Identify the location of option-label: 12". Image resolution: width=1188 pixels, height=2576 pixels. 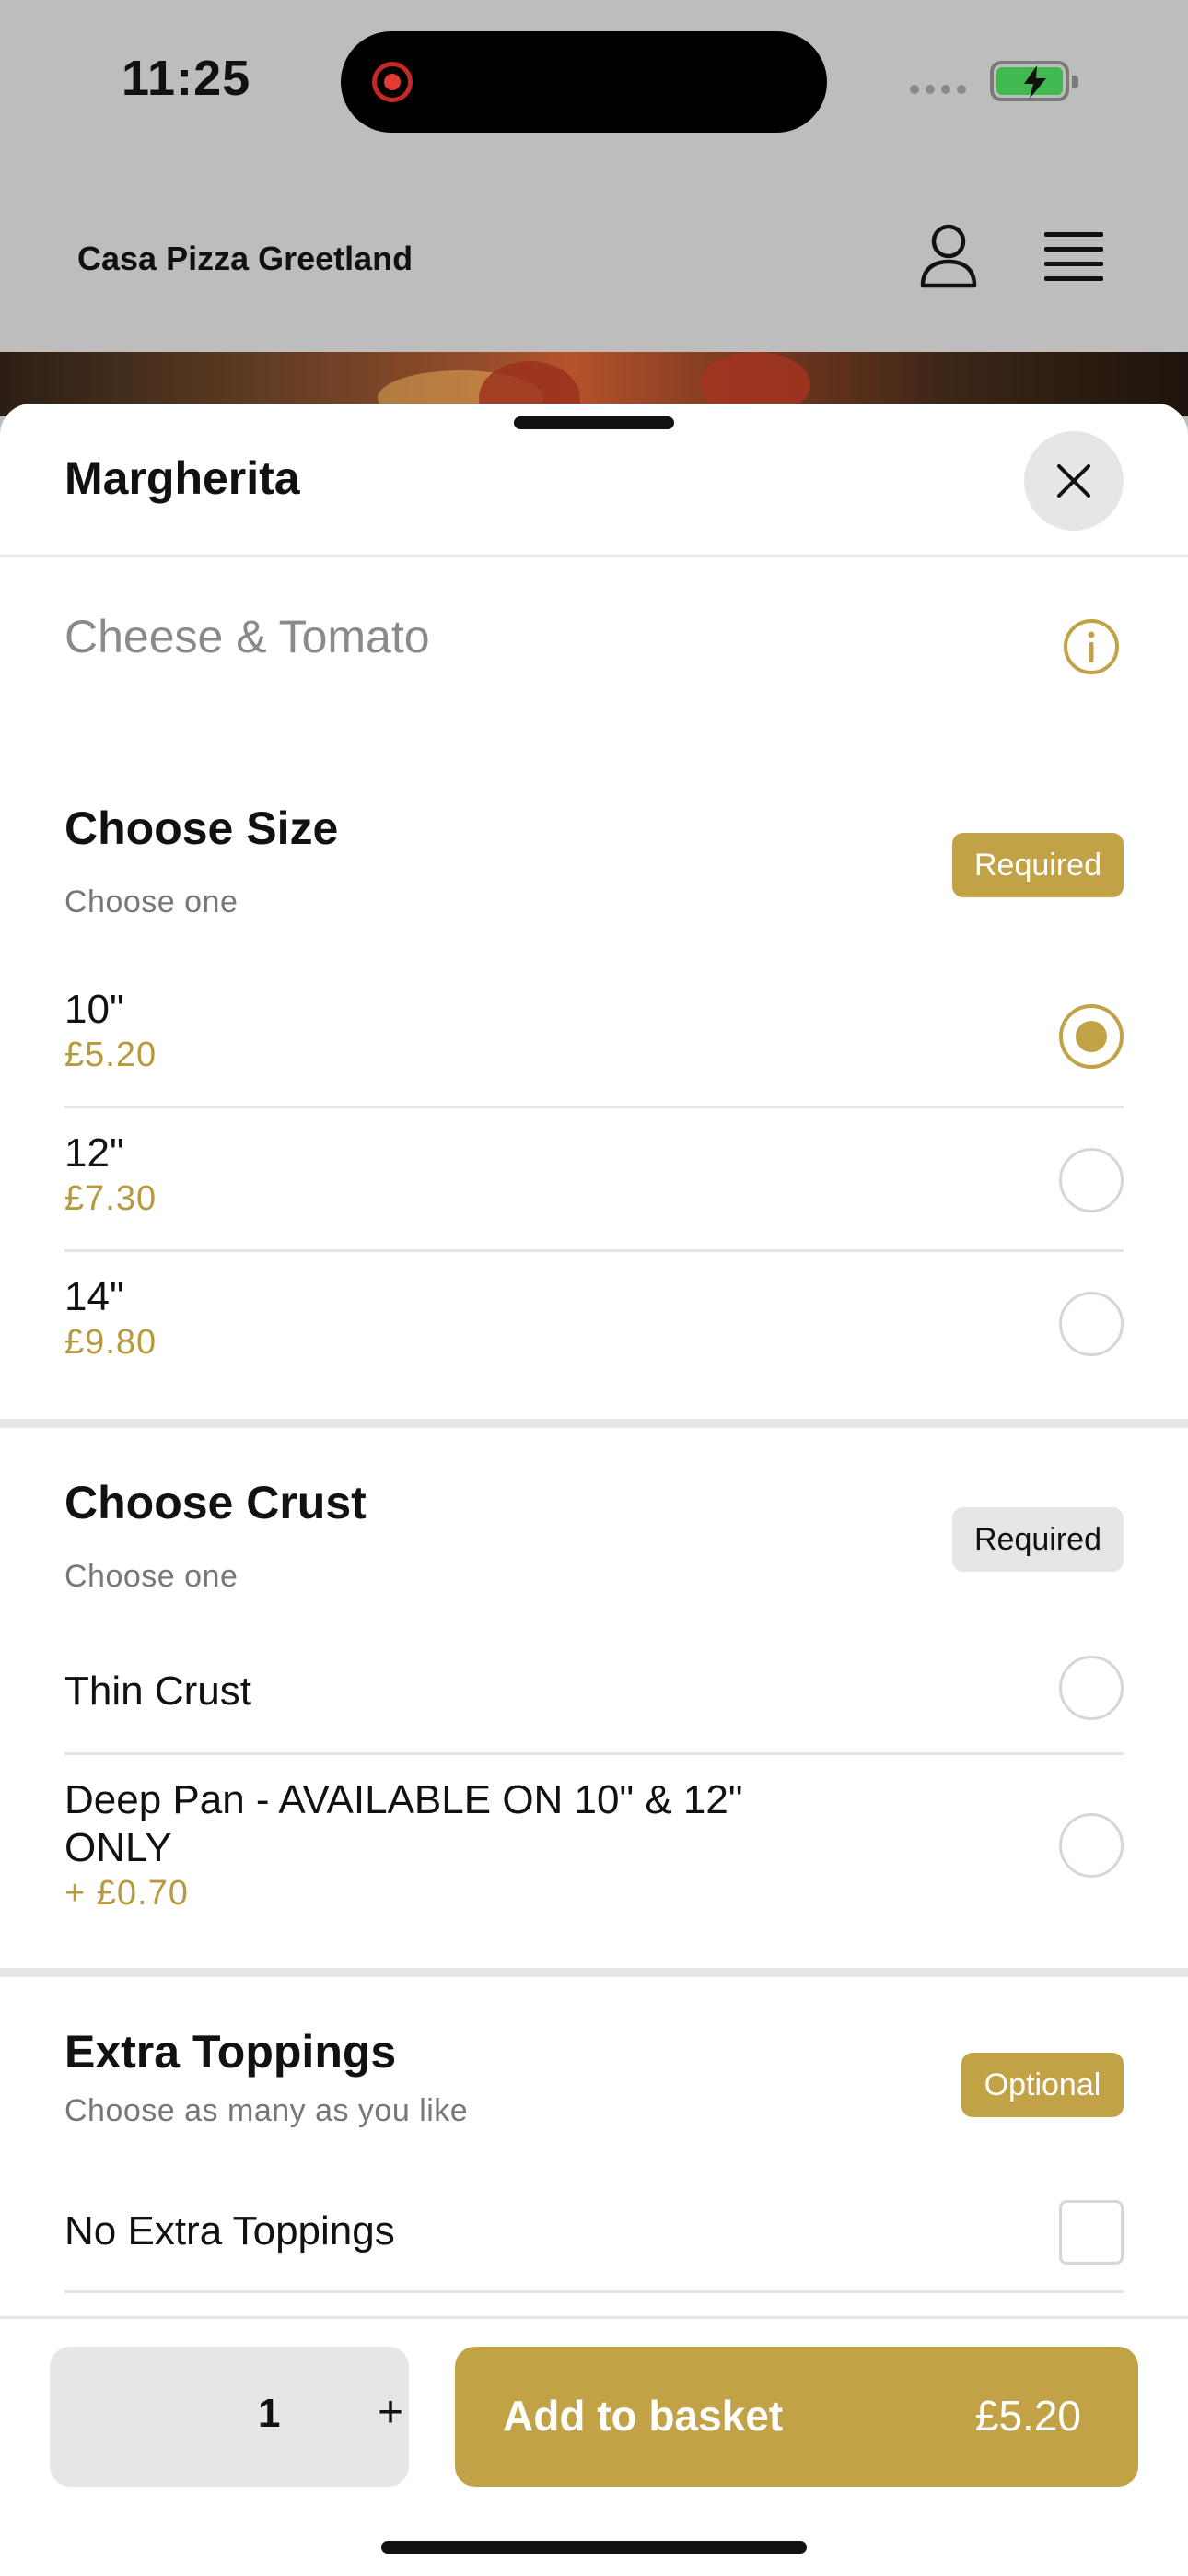
(94, 1153).